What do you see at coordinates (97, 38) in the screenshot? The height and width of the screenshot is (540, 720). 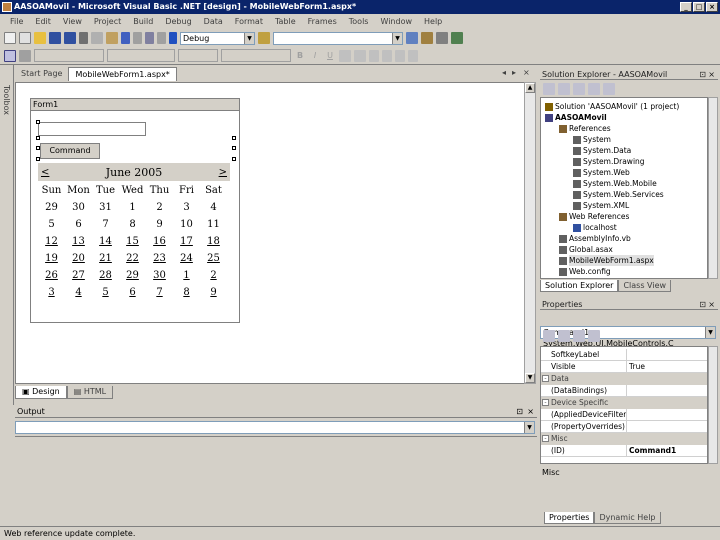 I see `copy-icon` at bounding box center [97, 38].